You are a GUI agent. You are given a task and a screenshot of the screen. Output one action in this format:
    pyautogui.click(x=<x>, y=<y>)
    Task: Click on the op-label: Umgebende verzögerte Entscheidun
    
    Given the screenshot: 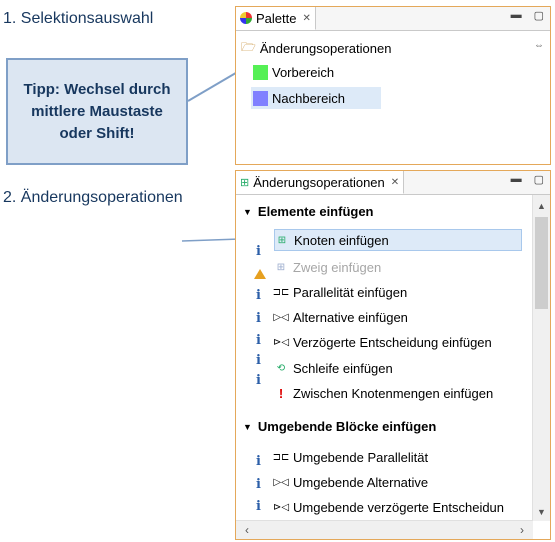 What is the action you would take?
    pyautogui.click(x=399, y=507)
    